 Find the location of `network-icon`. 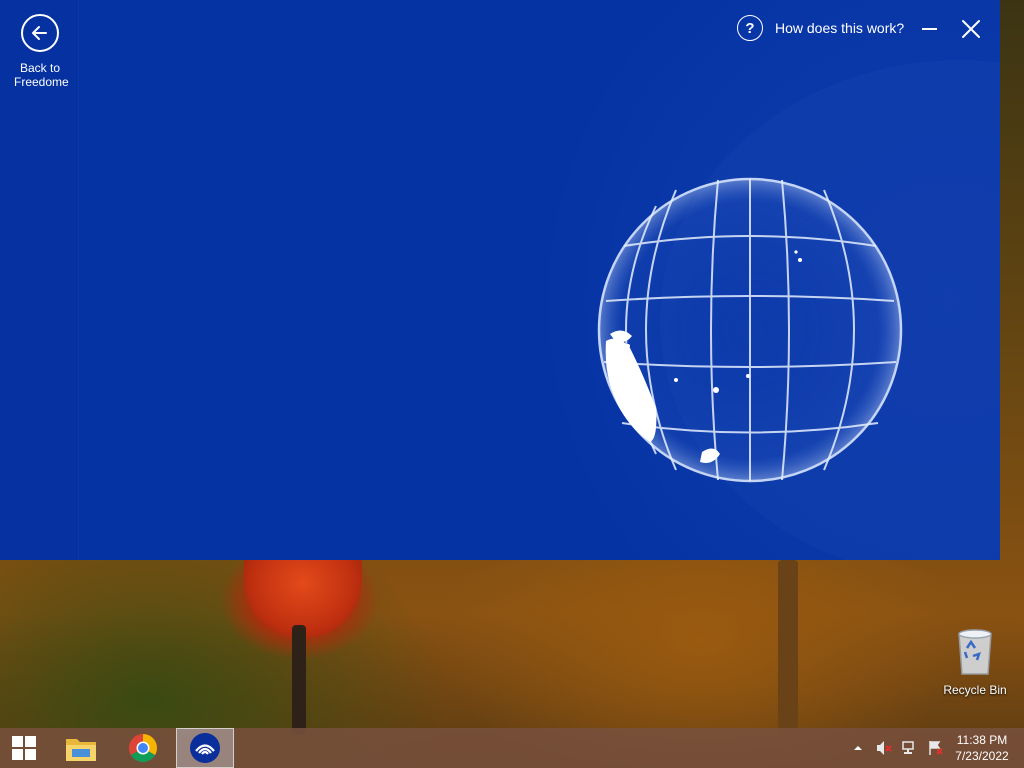

network-icon is located at coordinates (910, 748).